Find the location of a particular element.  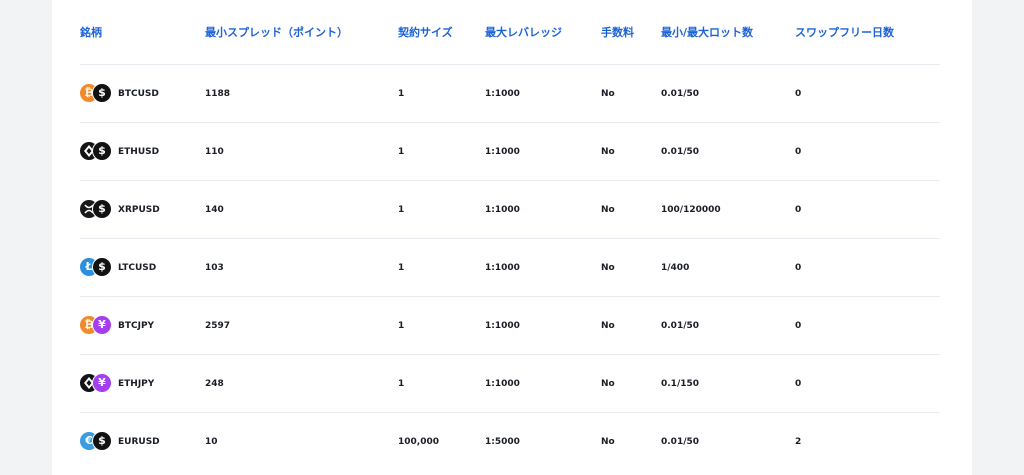

symbol-cell: Ł $ LTCUSD is located at coordinates (142, 267).